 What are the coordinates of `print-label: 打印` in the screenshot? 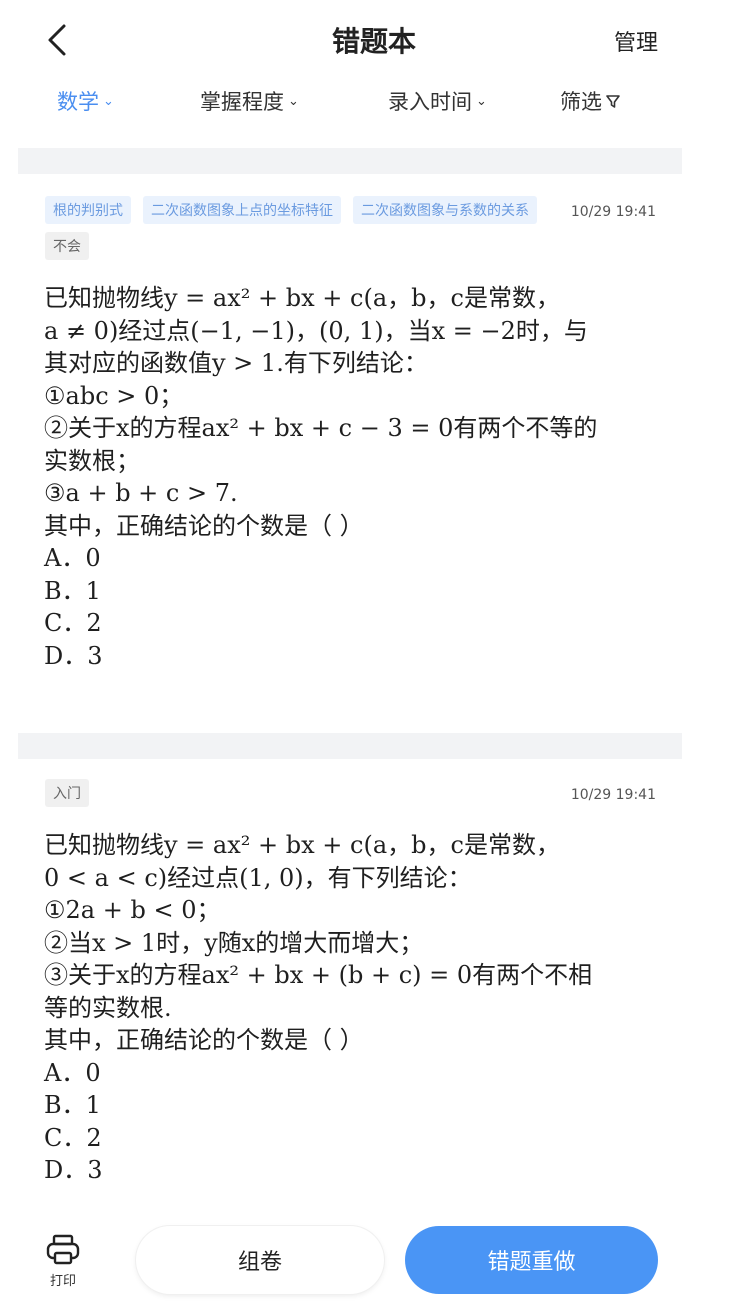 It's located at (62, 1281).